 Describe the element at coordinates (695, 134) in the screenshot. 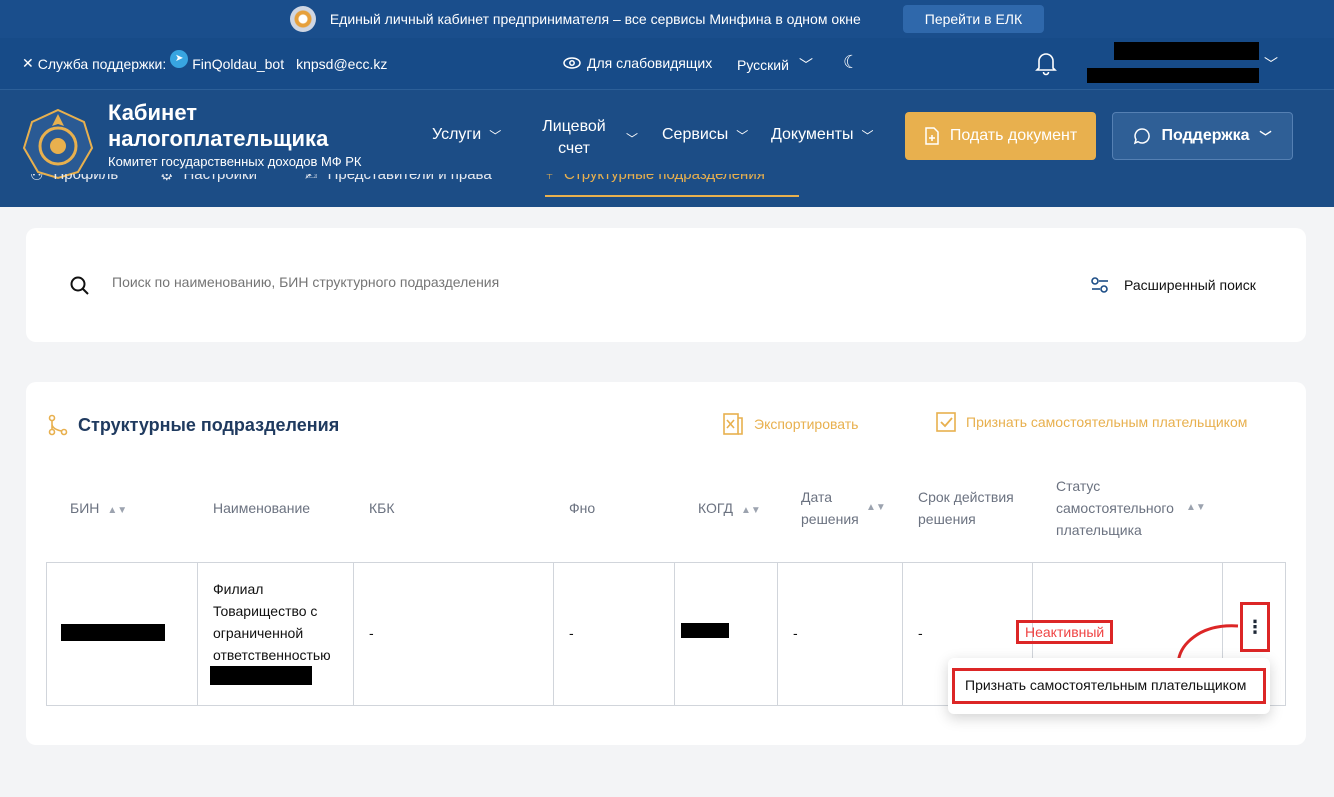

I see `nav-tools-label: Сервисы` at that location.